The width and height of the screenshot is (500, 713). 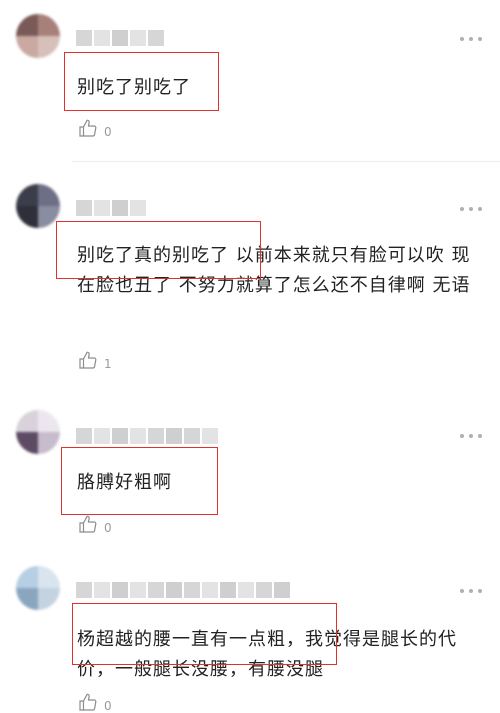 What do you see at coordinates (471, 591) in the screenshot?
I see `more-options-icon` at bounding box center [471, 591].